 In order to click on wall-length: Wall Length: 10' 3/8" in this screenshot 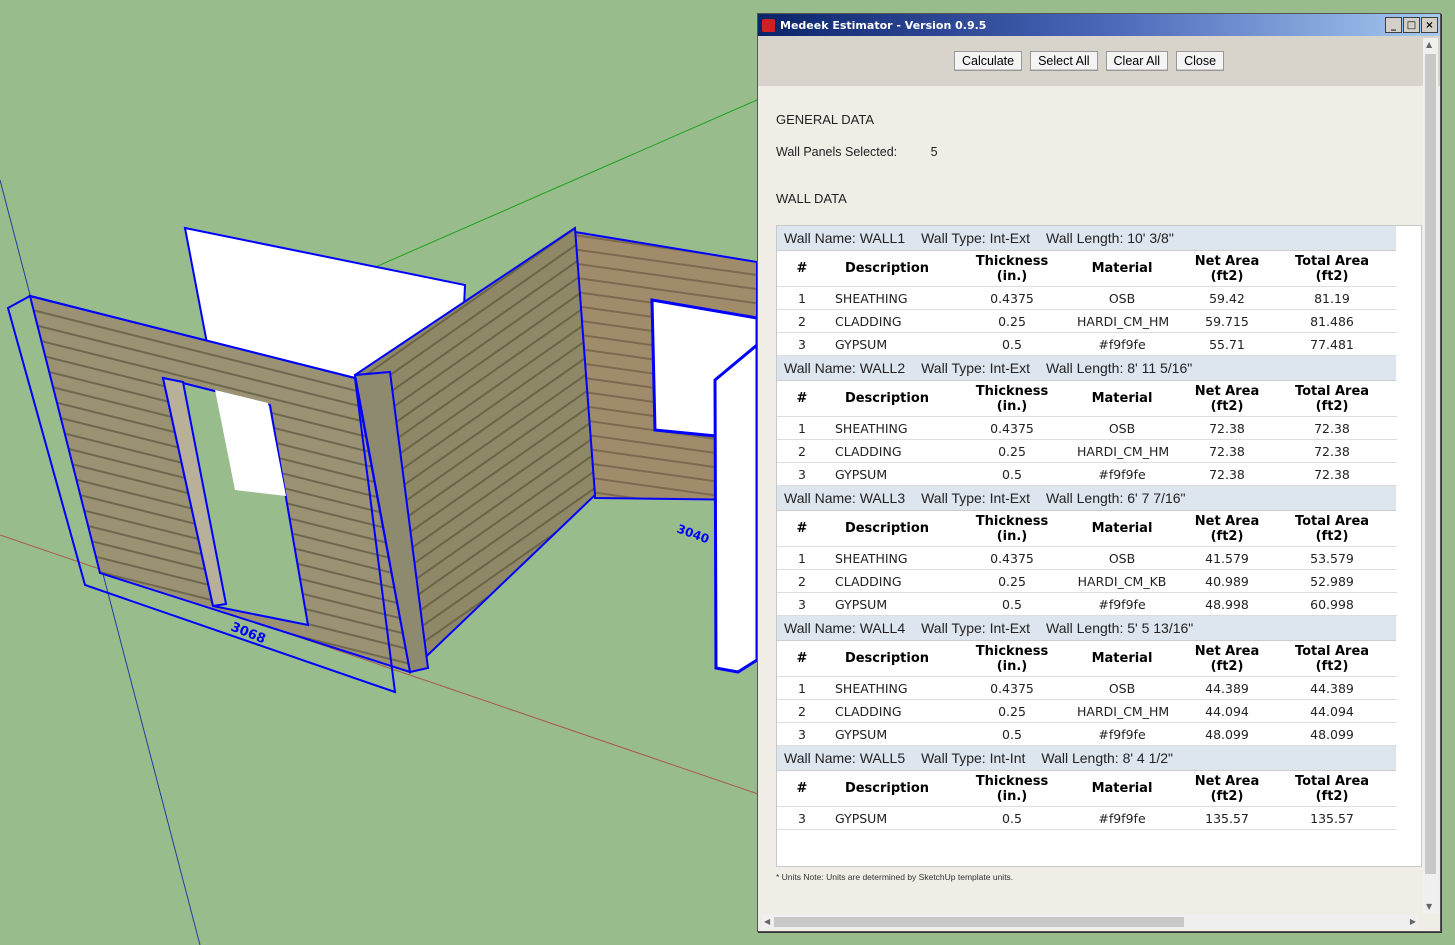, I will do `click(1110, 238)`.